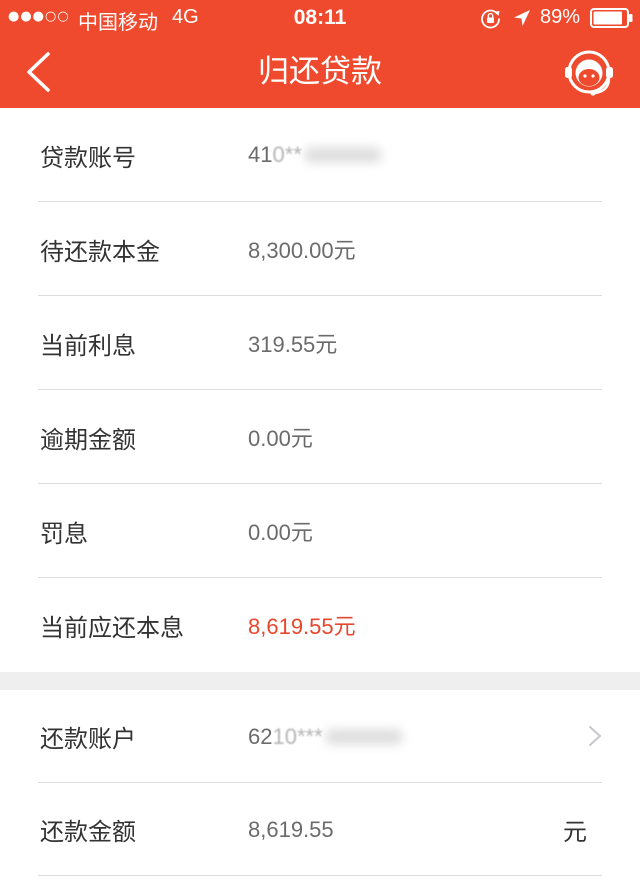 Image resolution: width=640 pixels, height=883 pixels. I want to click on section-gap, so click(320, 681).